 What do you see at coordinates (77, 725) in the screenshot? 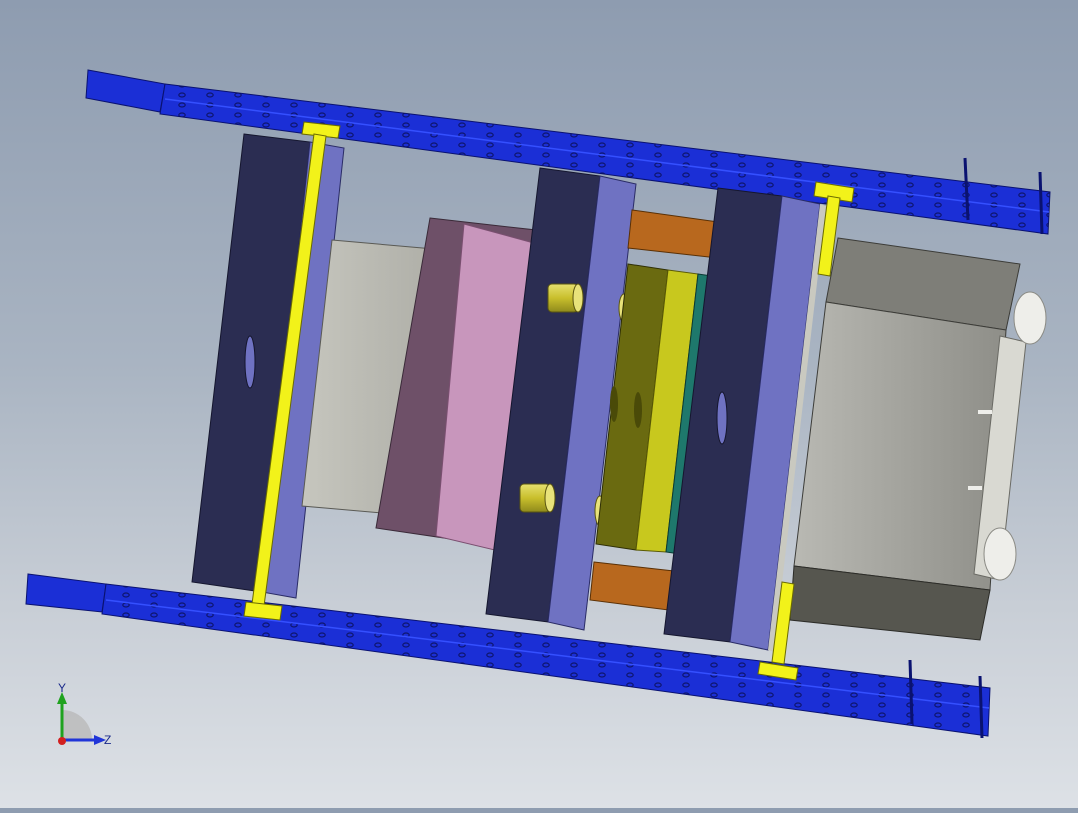
I see `triad-plane` at bounding box center [77, 725].